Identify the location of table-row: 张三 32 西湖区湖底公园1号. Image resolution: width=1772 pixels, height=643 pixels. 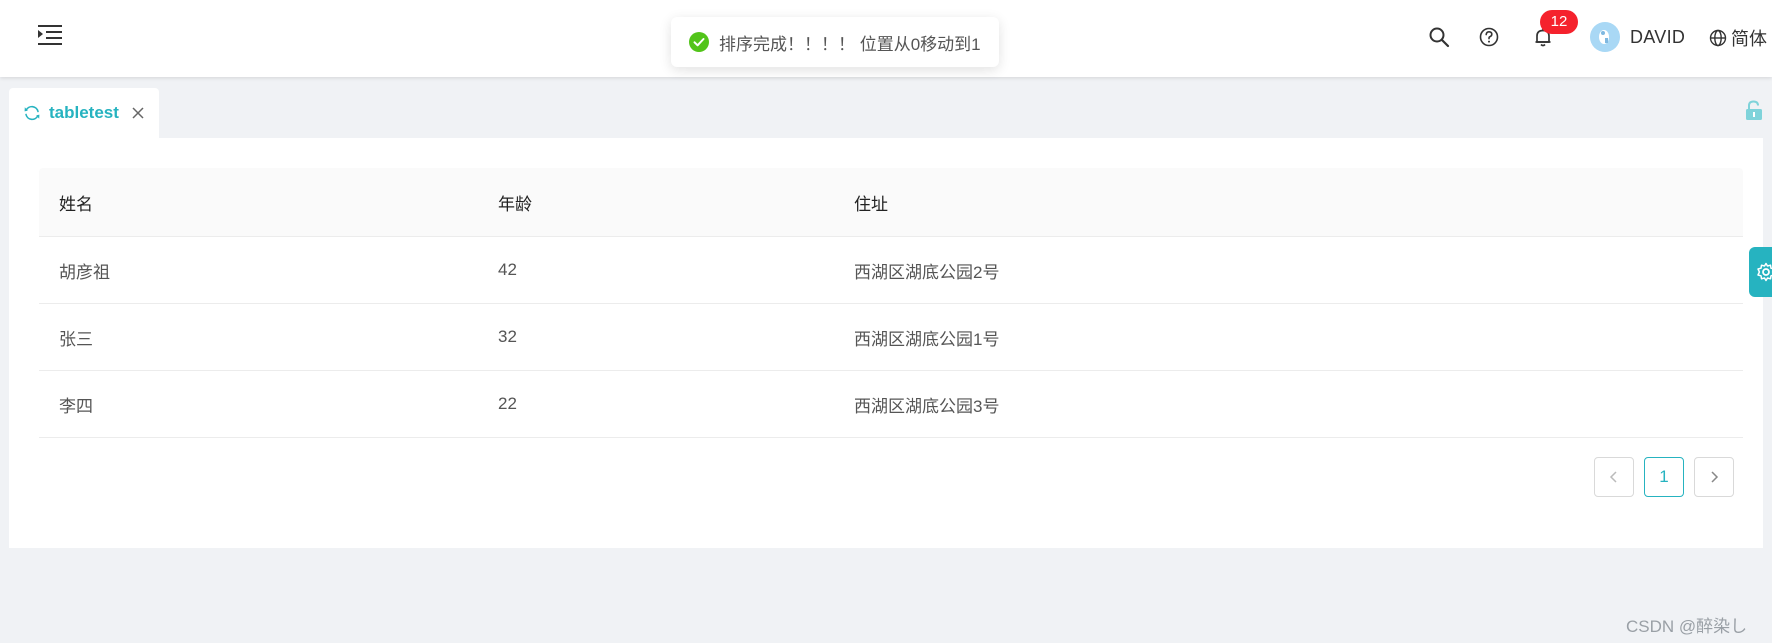
(891, 337).